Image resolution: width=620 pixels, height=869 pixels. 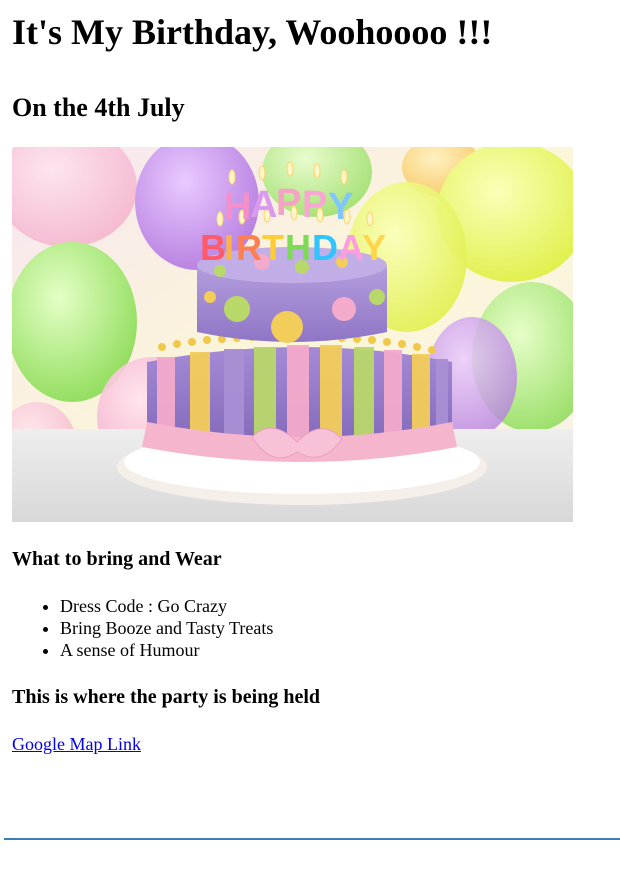 What do you see at coordinates (166, 606) in the screenshot?
I see `list-item: Dress Code : Go Crazy` at bounding box center [166, 606].